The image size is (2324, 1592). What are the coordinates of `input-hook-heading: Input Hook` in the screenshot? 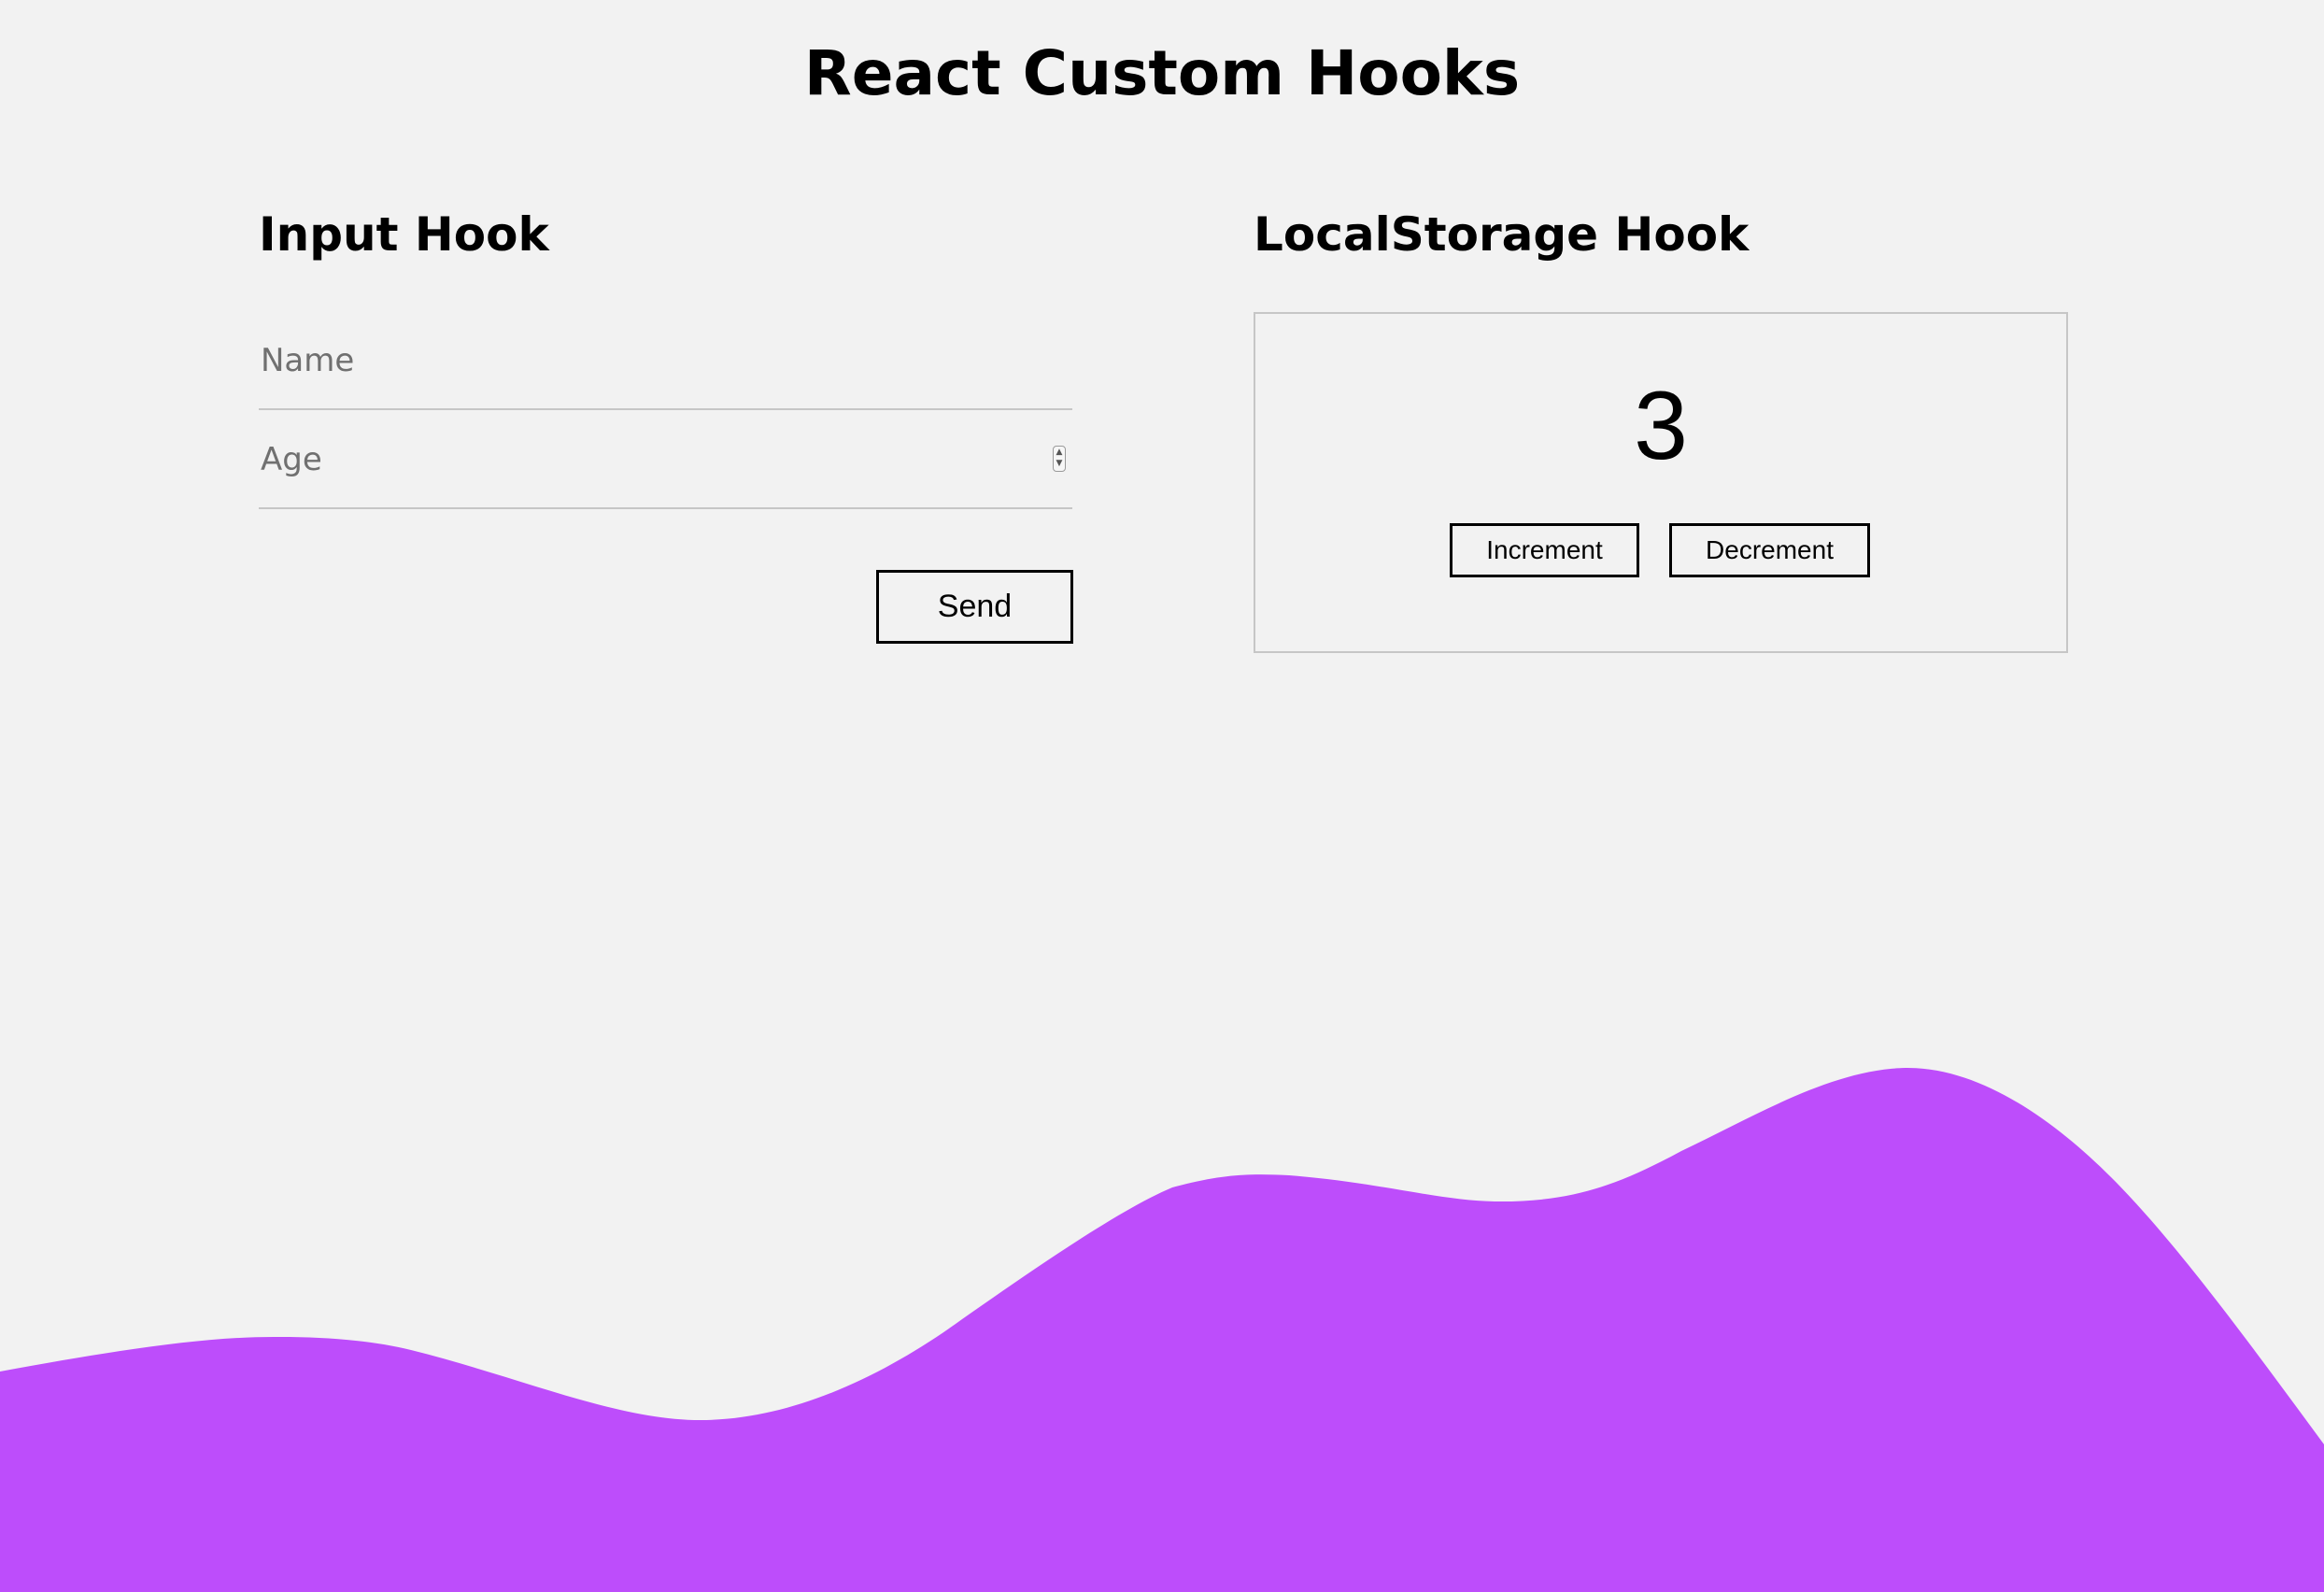 It's located at (404, 235).